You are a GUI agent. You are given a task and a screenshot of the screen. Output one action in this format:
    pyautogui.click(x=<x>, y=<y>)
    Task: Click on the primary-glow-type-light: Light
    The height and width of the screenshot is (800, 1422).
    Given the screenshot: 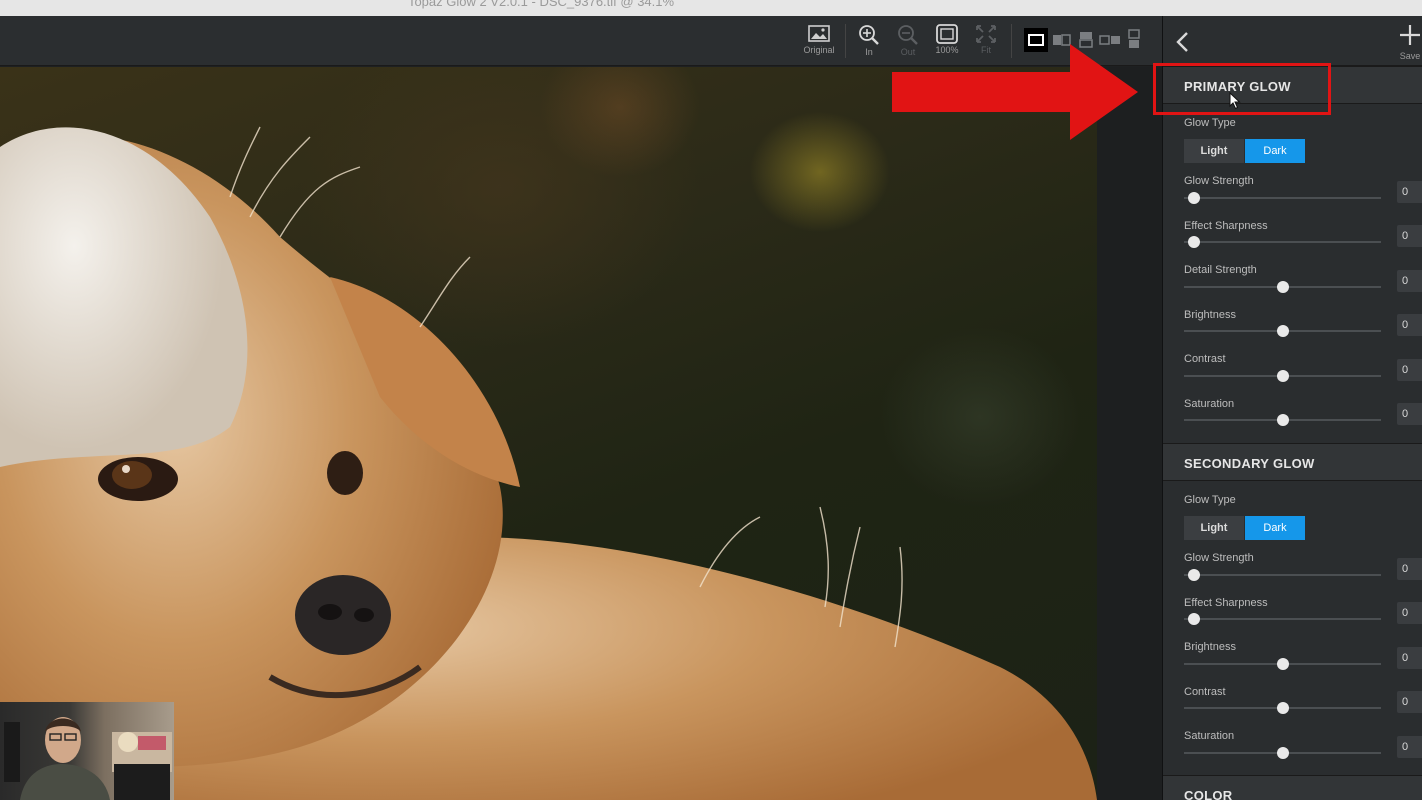 What is the action you would take?
    pyautogui.click(x=1214, y=151)
    